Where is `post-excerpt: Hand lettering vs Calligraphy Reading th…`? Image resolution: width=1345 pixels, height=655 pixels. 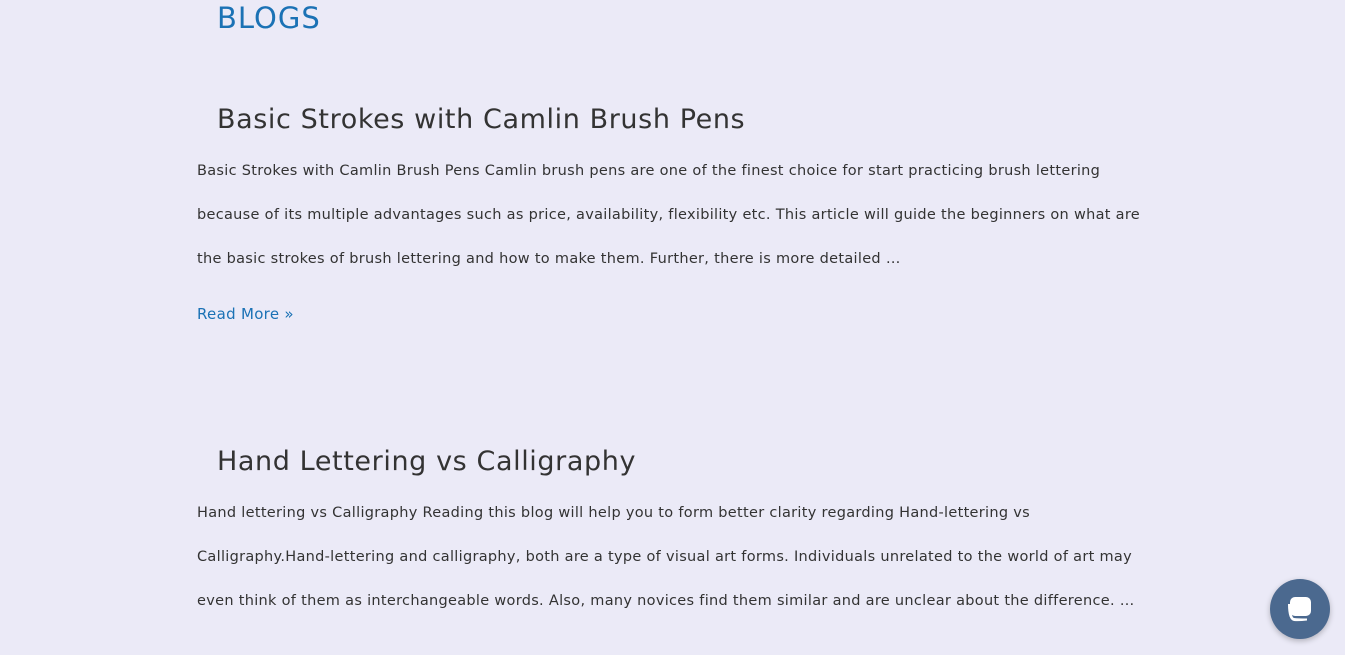 post-excerpt: Hand lettering vs Calligraphy Reading th… is located at coordinates (666, 557).